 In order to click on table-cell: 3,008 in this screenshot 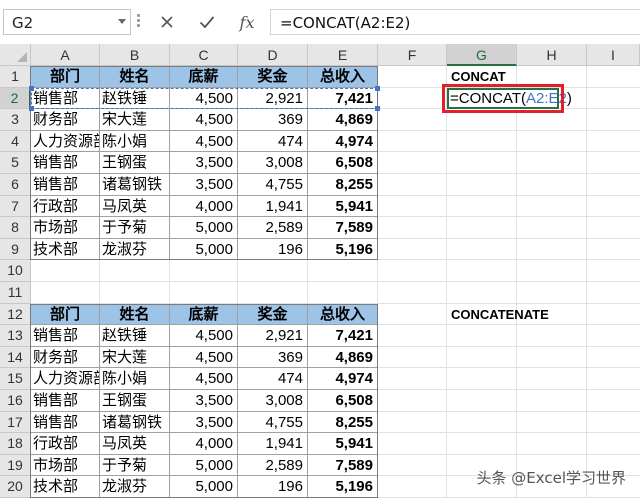, I will do `click(273, 401)`.